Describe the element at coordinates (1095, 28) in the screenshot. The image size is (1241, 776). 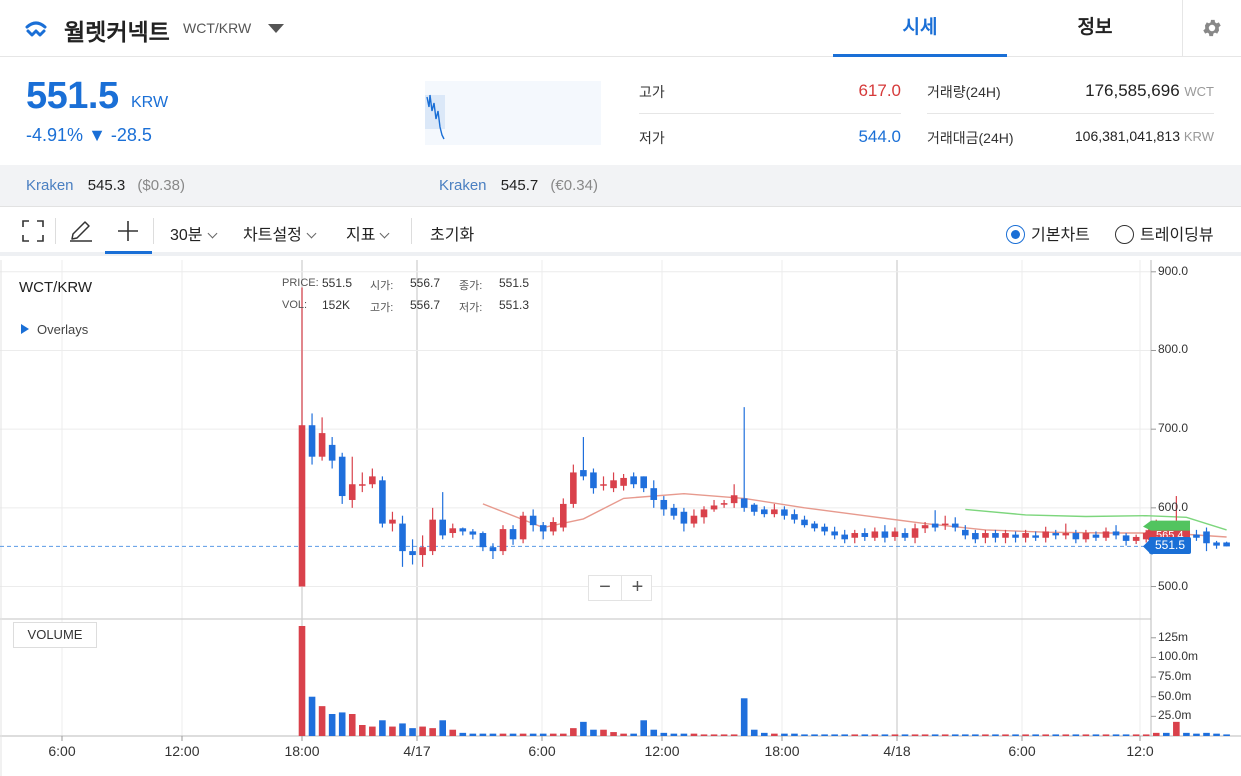
I see `tab-info: 정보` at that location.